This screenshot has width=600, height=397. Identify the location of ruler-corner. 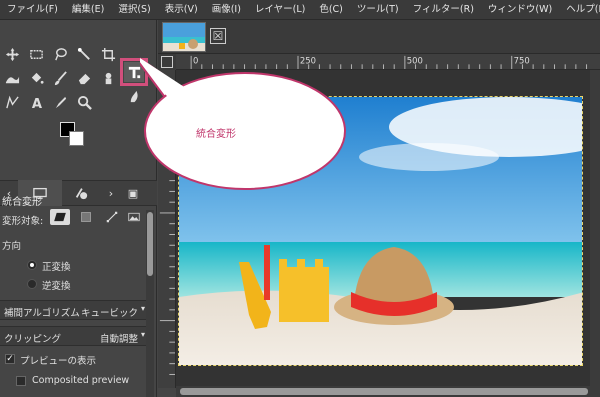
(167, 62).